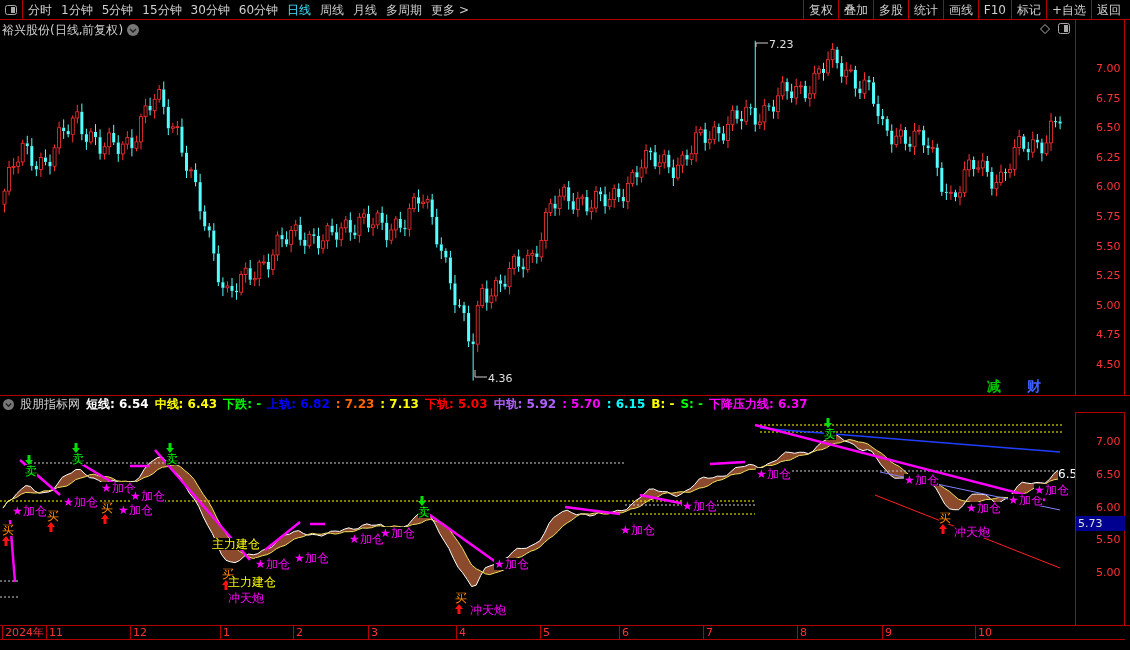 This screenshot has width=1130, height=650. Describe the element at coordinates (450, 9) in the screenshot. I see `more-button: 更多 >` at that location.